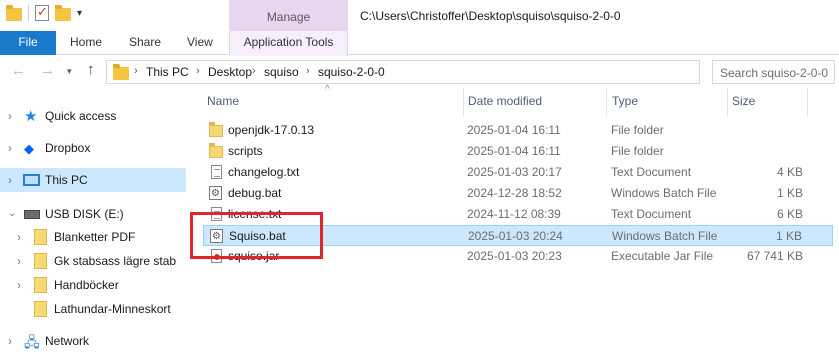 This screenshot has height=356, width=839. Describe the element at coordinates (288, 43) in the screenshot. I see `tab-application-tools: Application Tools` at that location.